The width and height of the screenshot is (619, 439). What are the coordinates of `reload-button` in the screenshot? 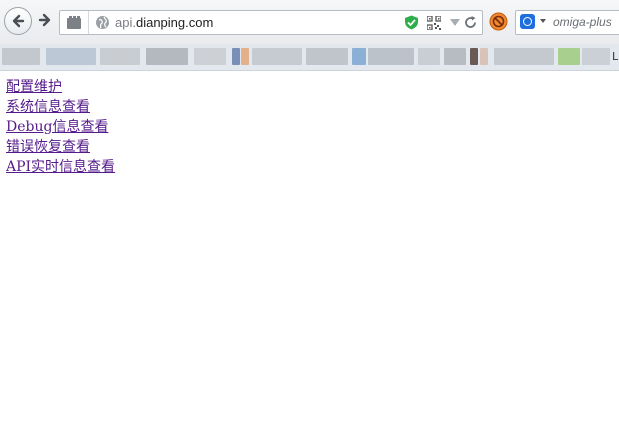 It's located at (470, 22).